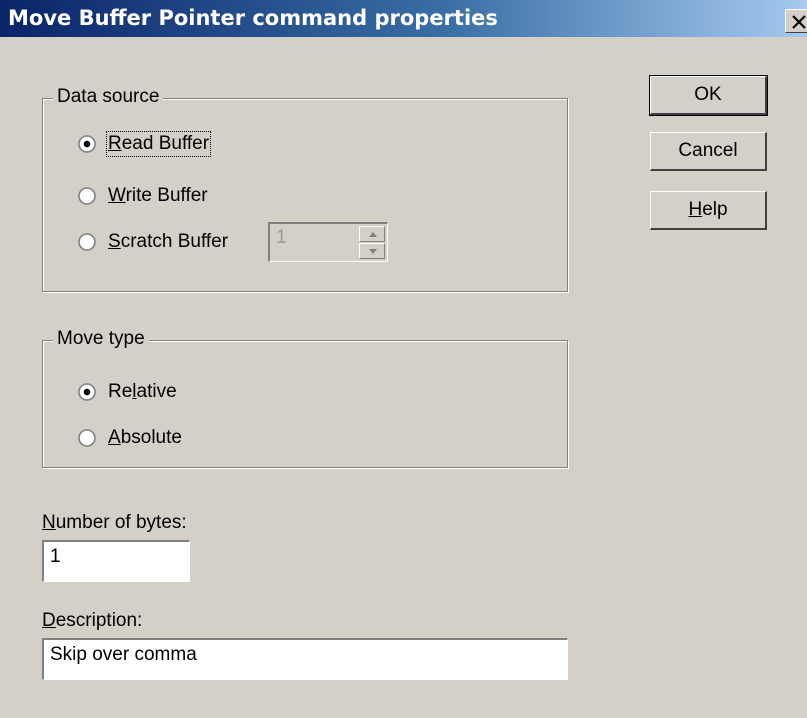  I want to click on move-type-legend: Move type, so click(101, 339).